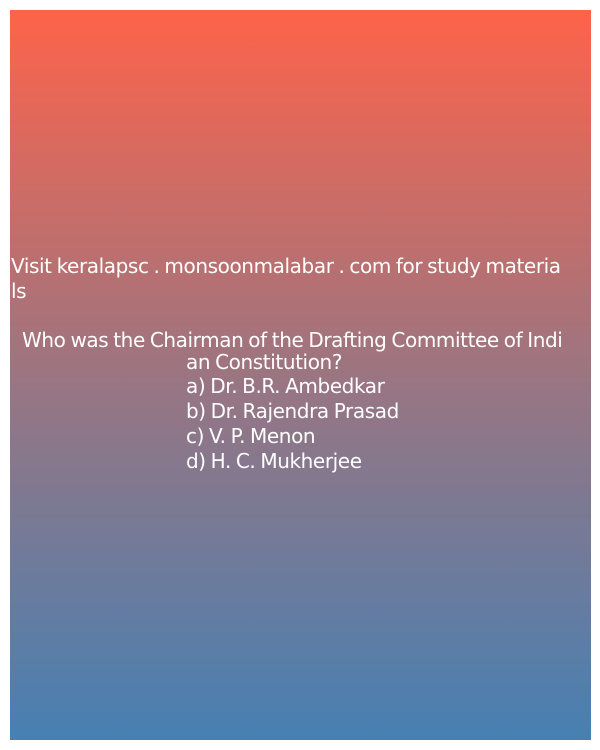 The image size is (600, 750). Describe the element at coordinates (285, 386) in the screenshot. I see `option-a: a) Dr. B.R. Ambedkar` at that location.